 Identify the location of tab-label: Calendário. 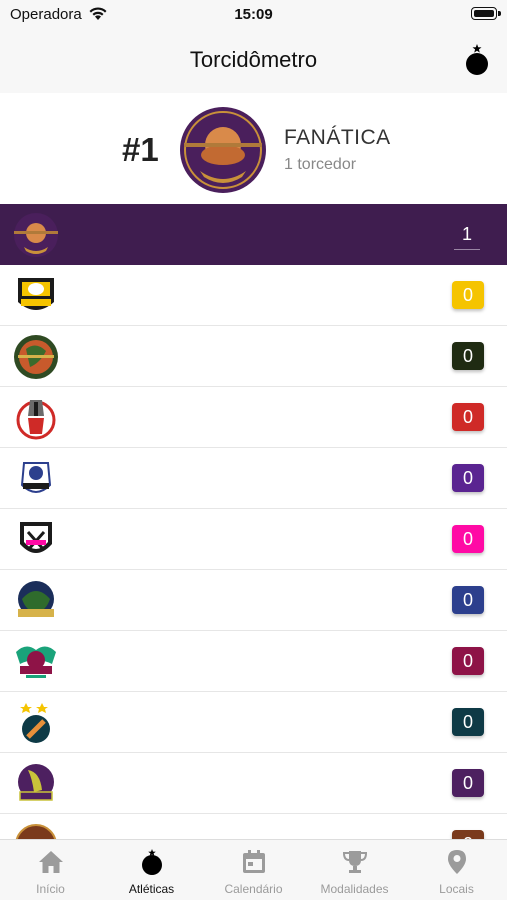
(253, 889).